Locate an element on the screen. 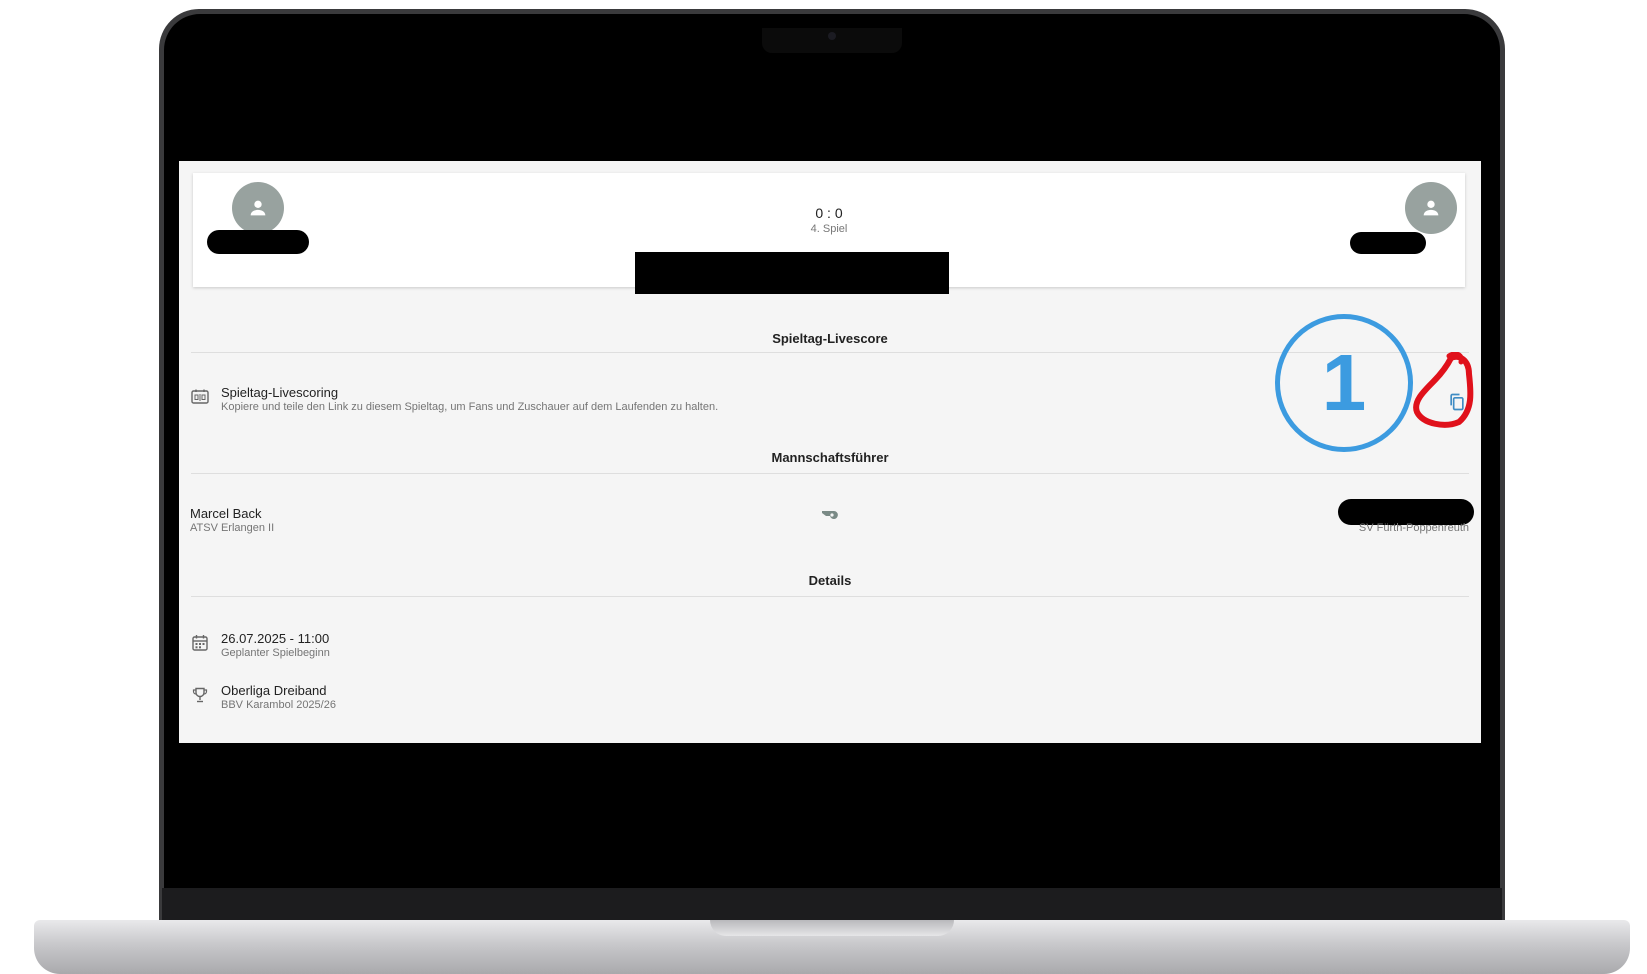  person-icon is located at coordinates (1431, 208).